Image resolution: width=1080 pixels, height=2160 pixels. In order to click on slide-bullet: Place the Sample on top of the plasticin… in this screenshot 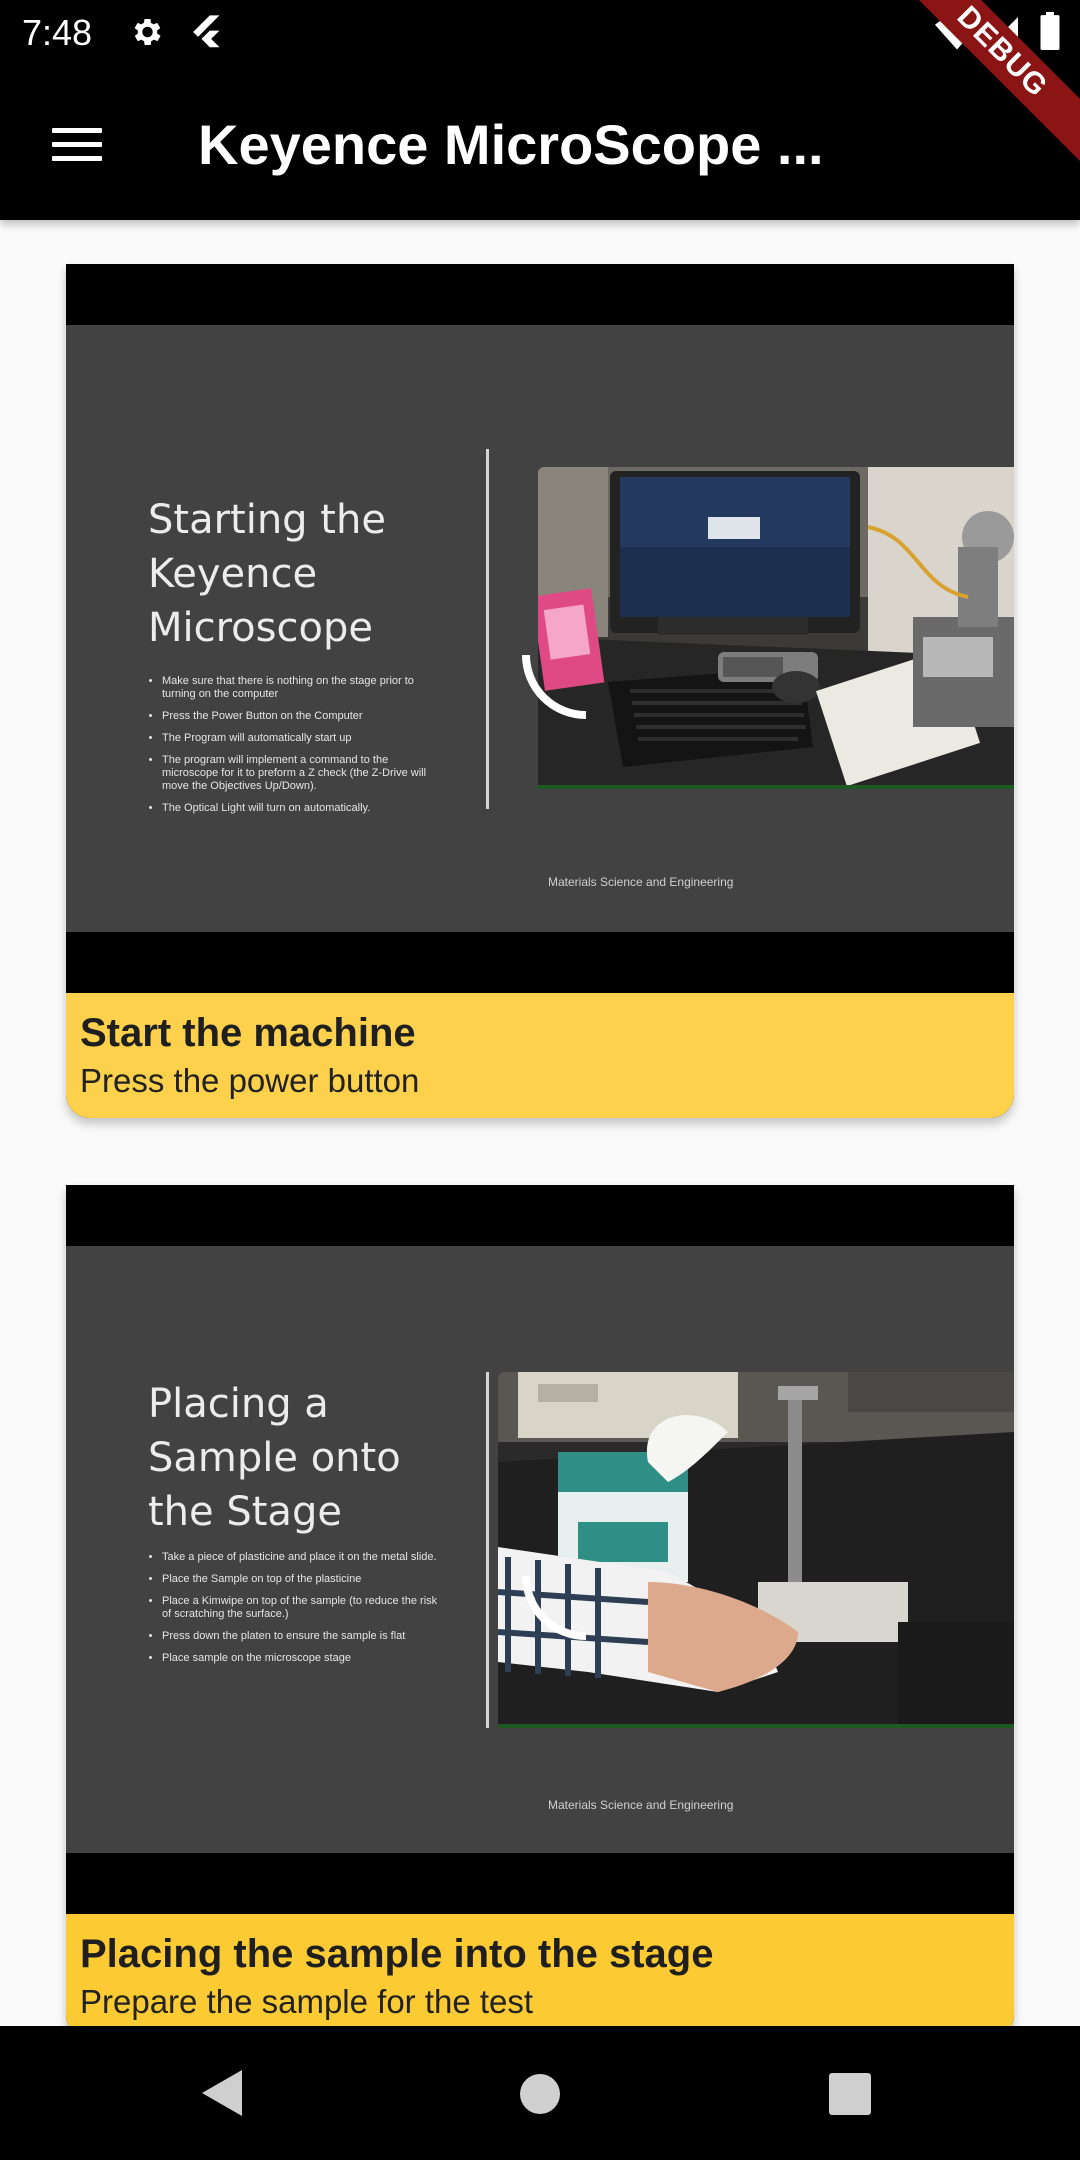, I will do `click(300, 1579)`.